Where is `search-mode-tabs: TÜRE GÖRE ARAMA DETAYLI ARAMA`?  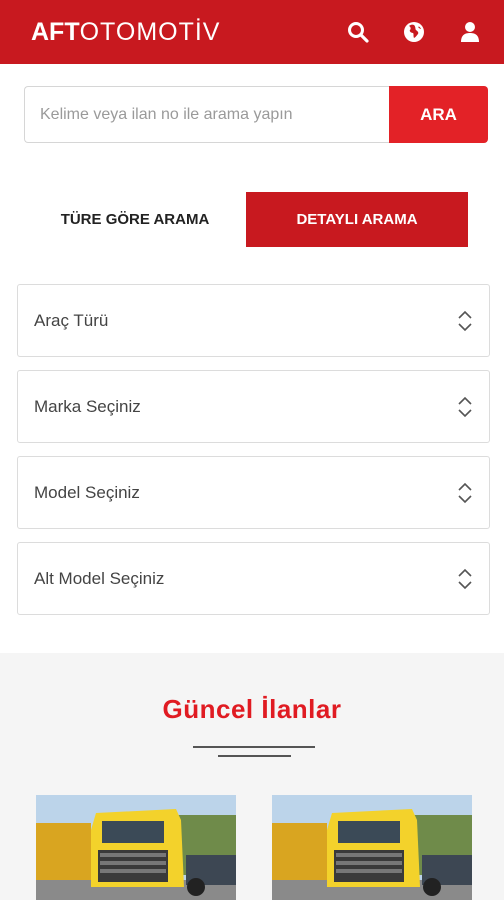 search-mode-tabs: TÜRE GÖRE ARAMA DETAYLI ARAMA is located at coordinates (246, 219).